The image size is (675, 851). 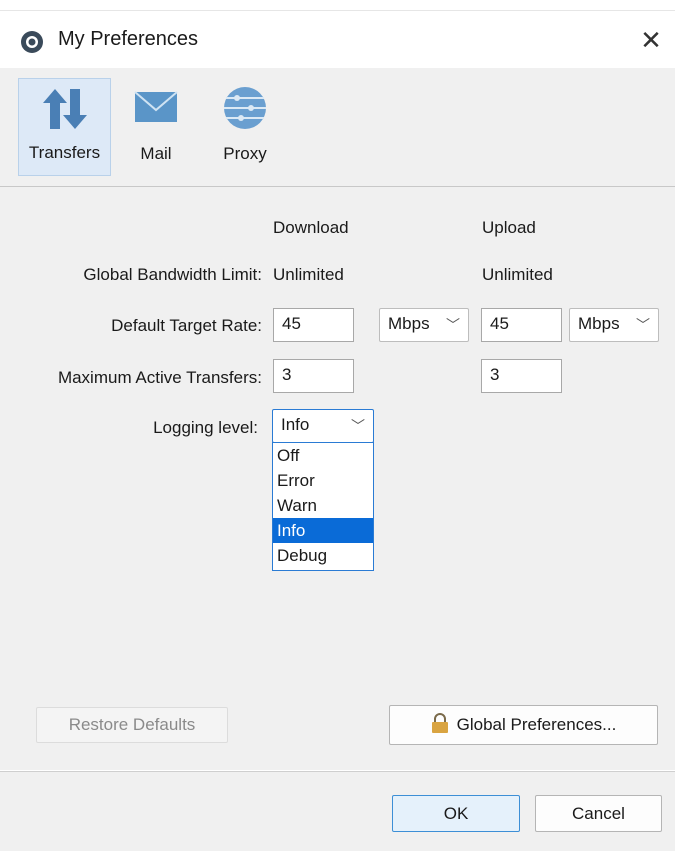 I want to click on title-bar: My Preferences ✕, so click(x=337, y=39).